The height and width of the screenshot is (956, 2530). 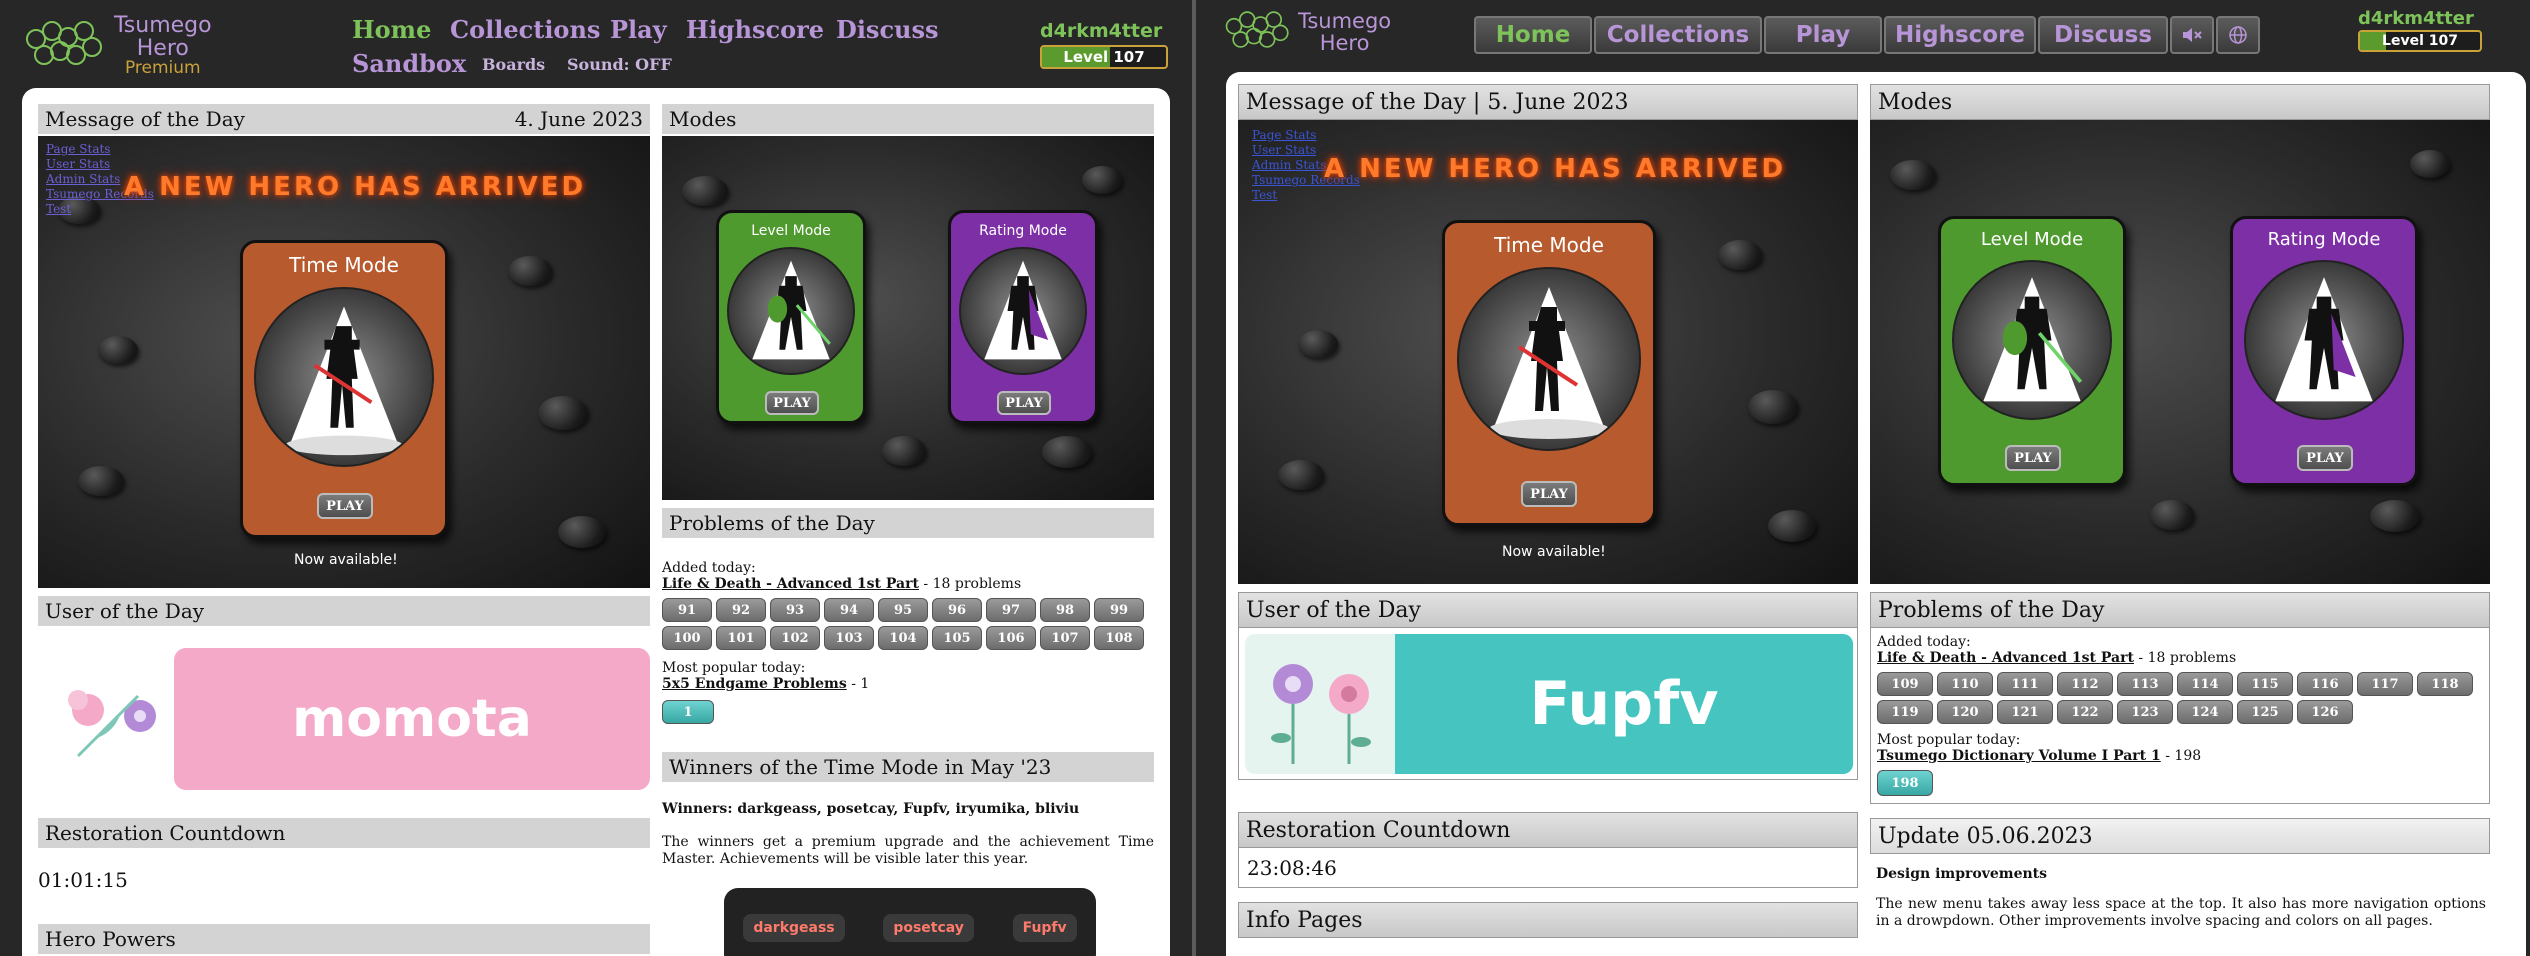 What do you see at coordinates (795, 638) in the screenshot?
I see `problem-button: 102` at bounding box center [795, 638].